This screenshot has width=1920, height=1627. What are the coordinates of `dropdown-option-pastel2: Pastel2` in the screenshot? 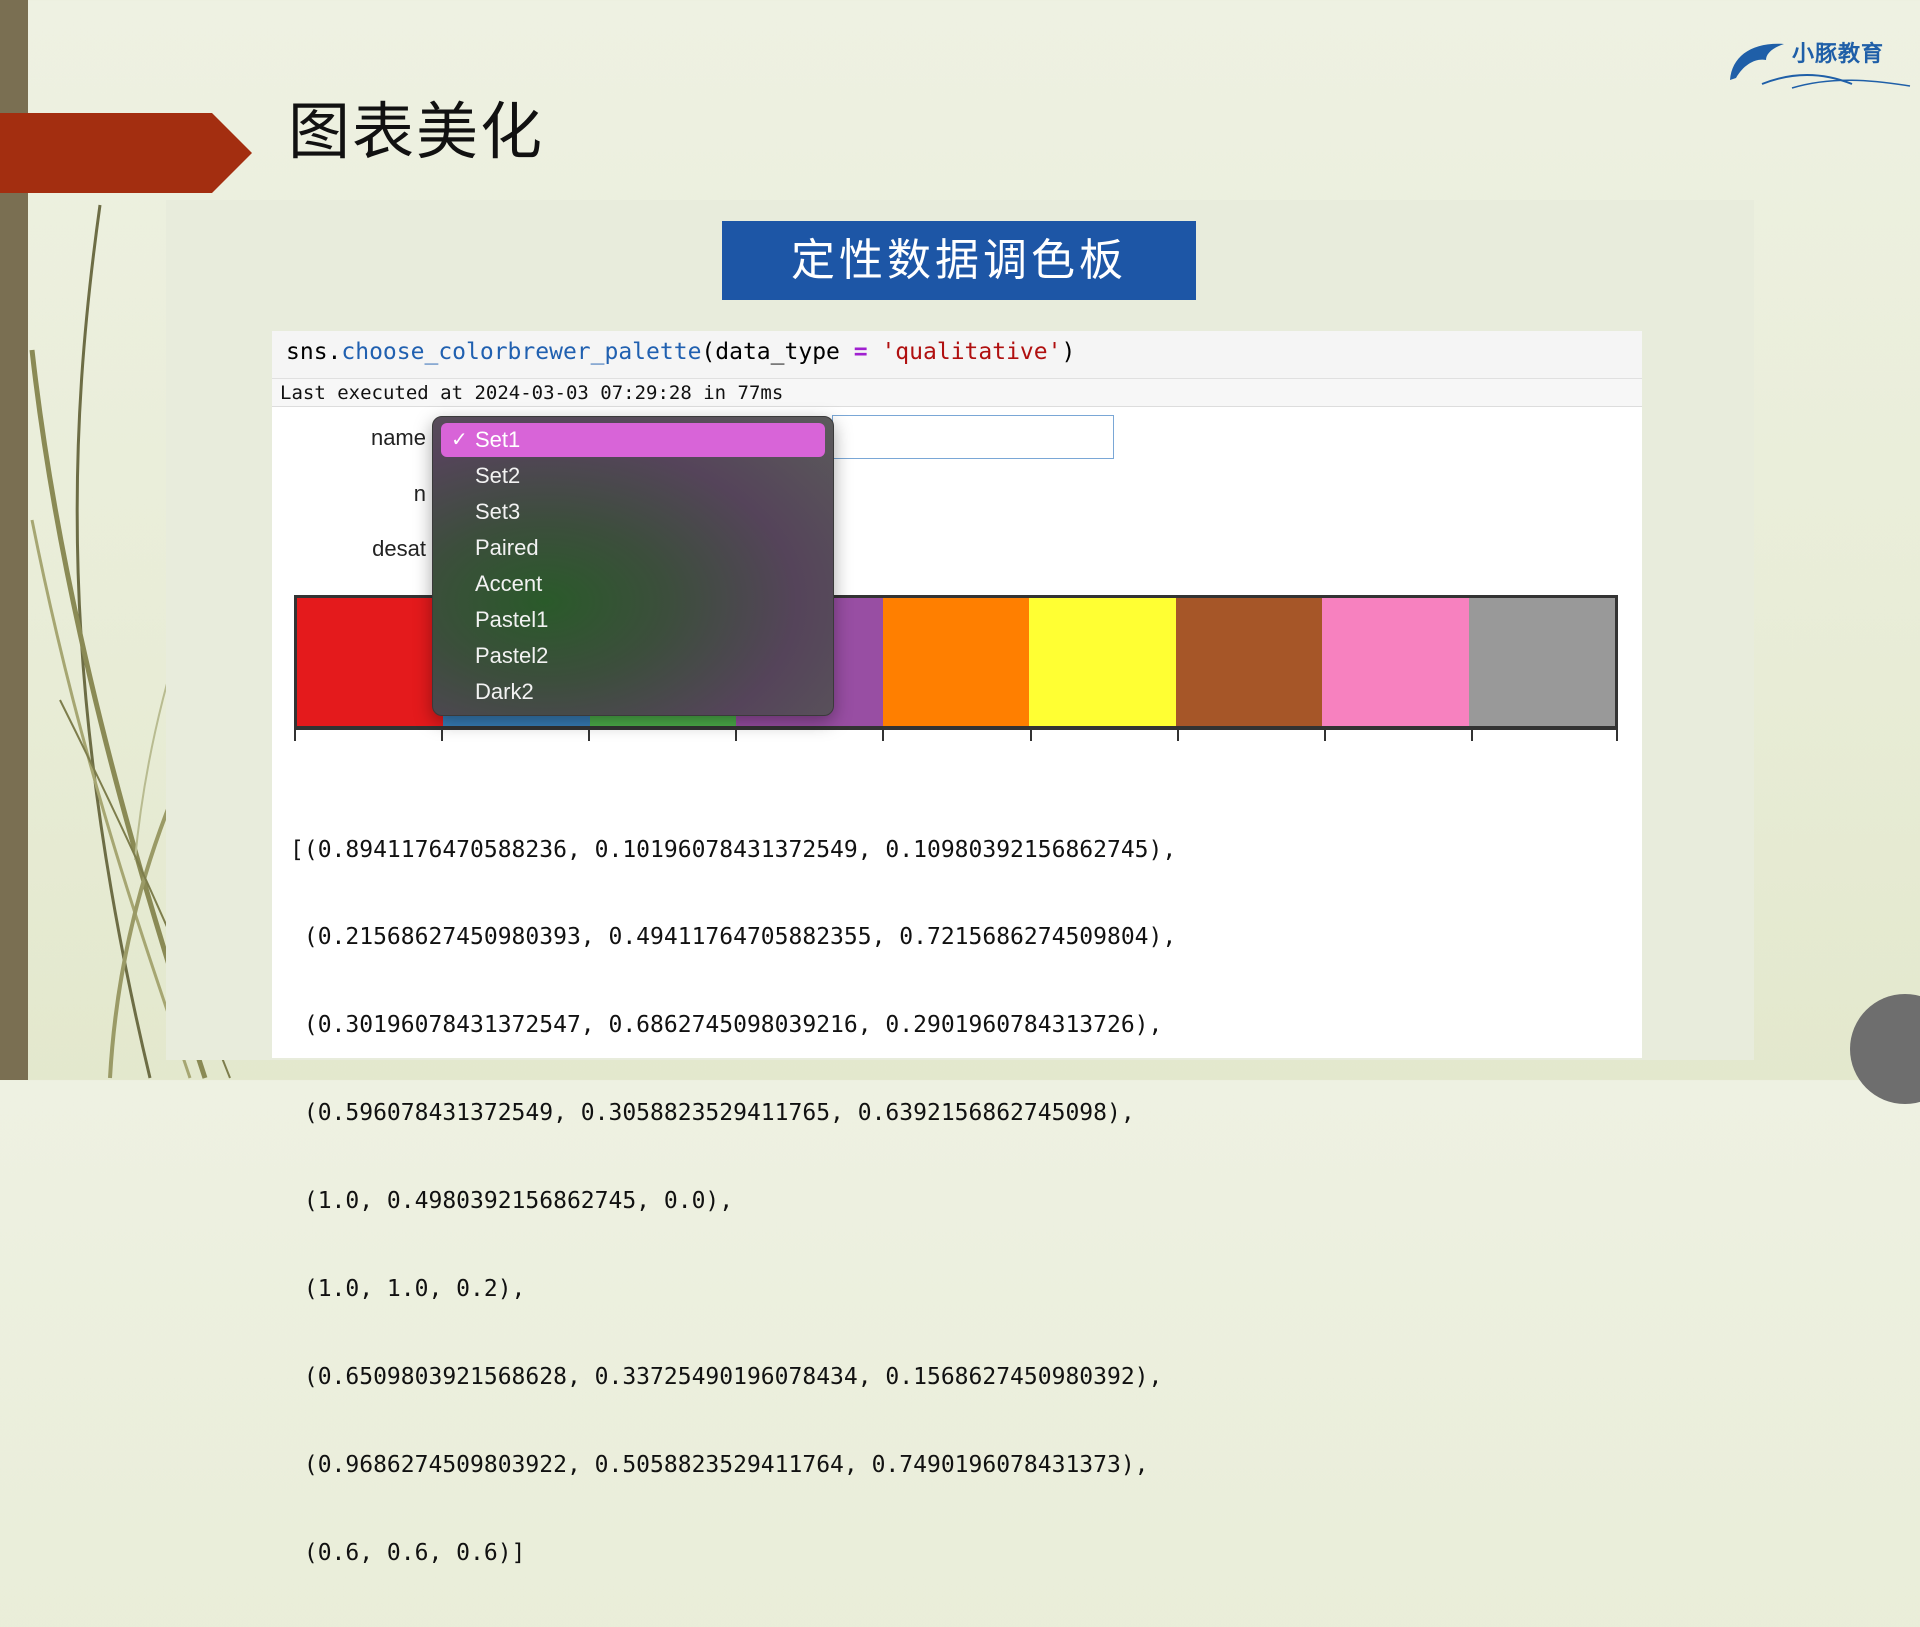 It's located at (633, 656).